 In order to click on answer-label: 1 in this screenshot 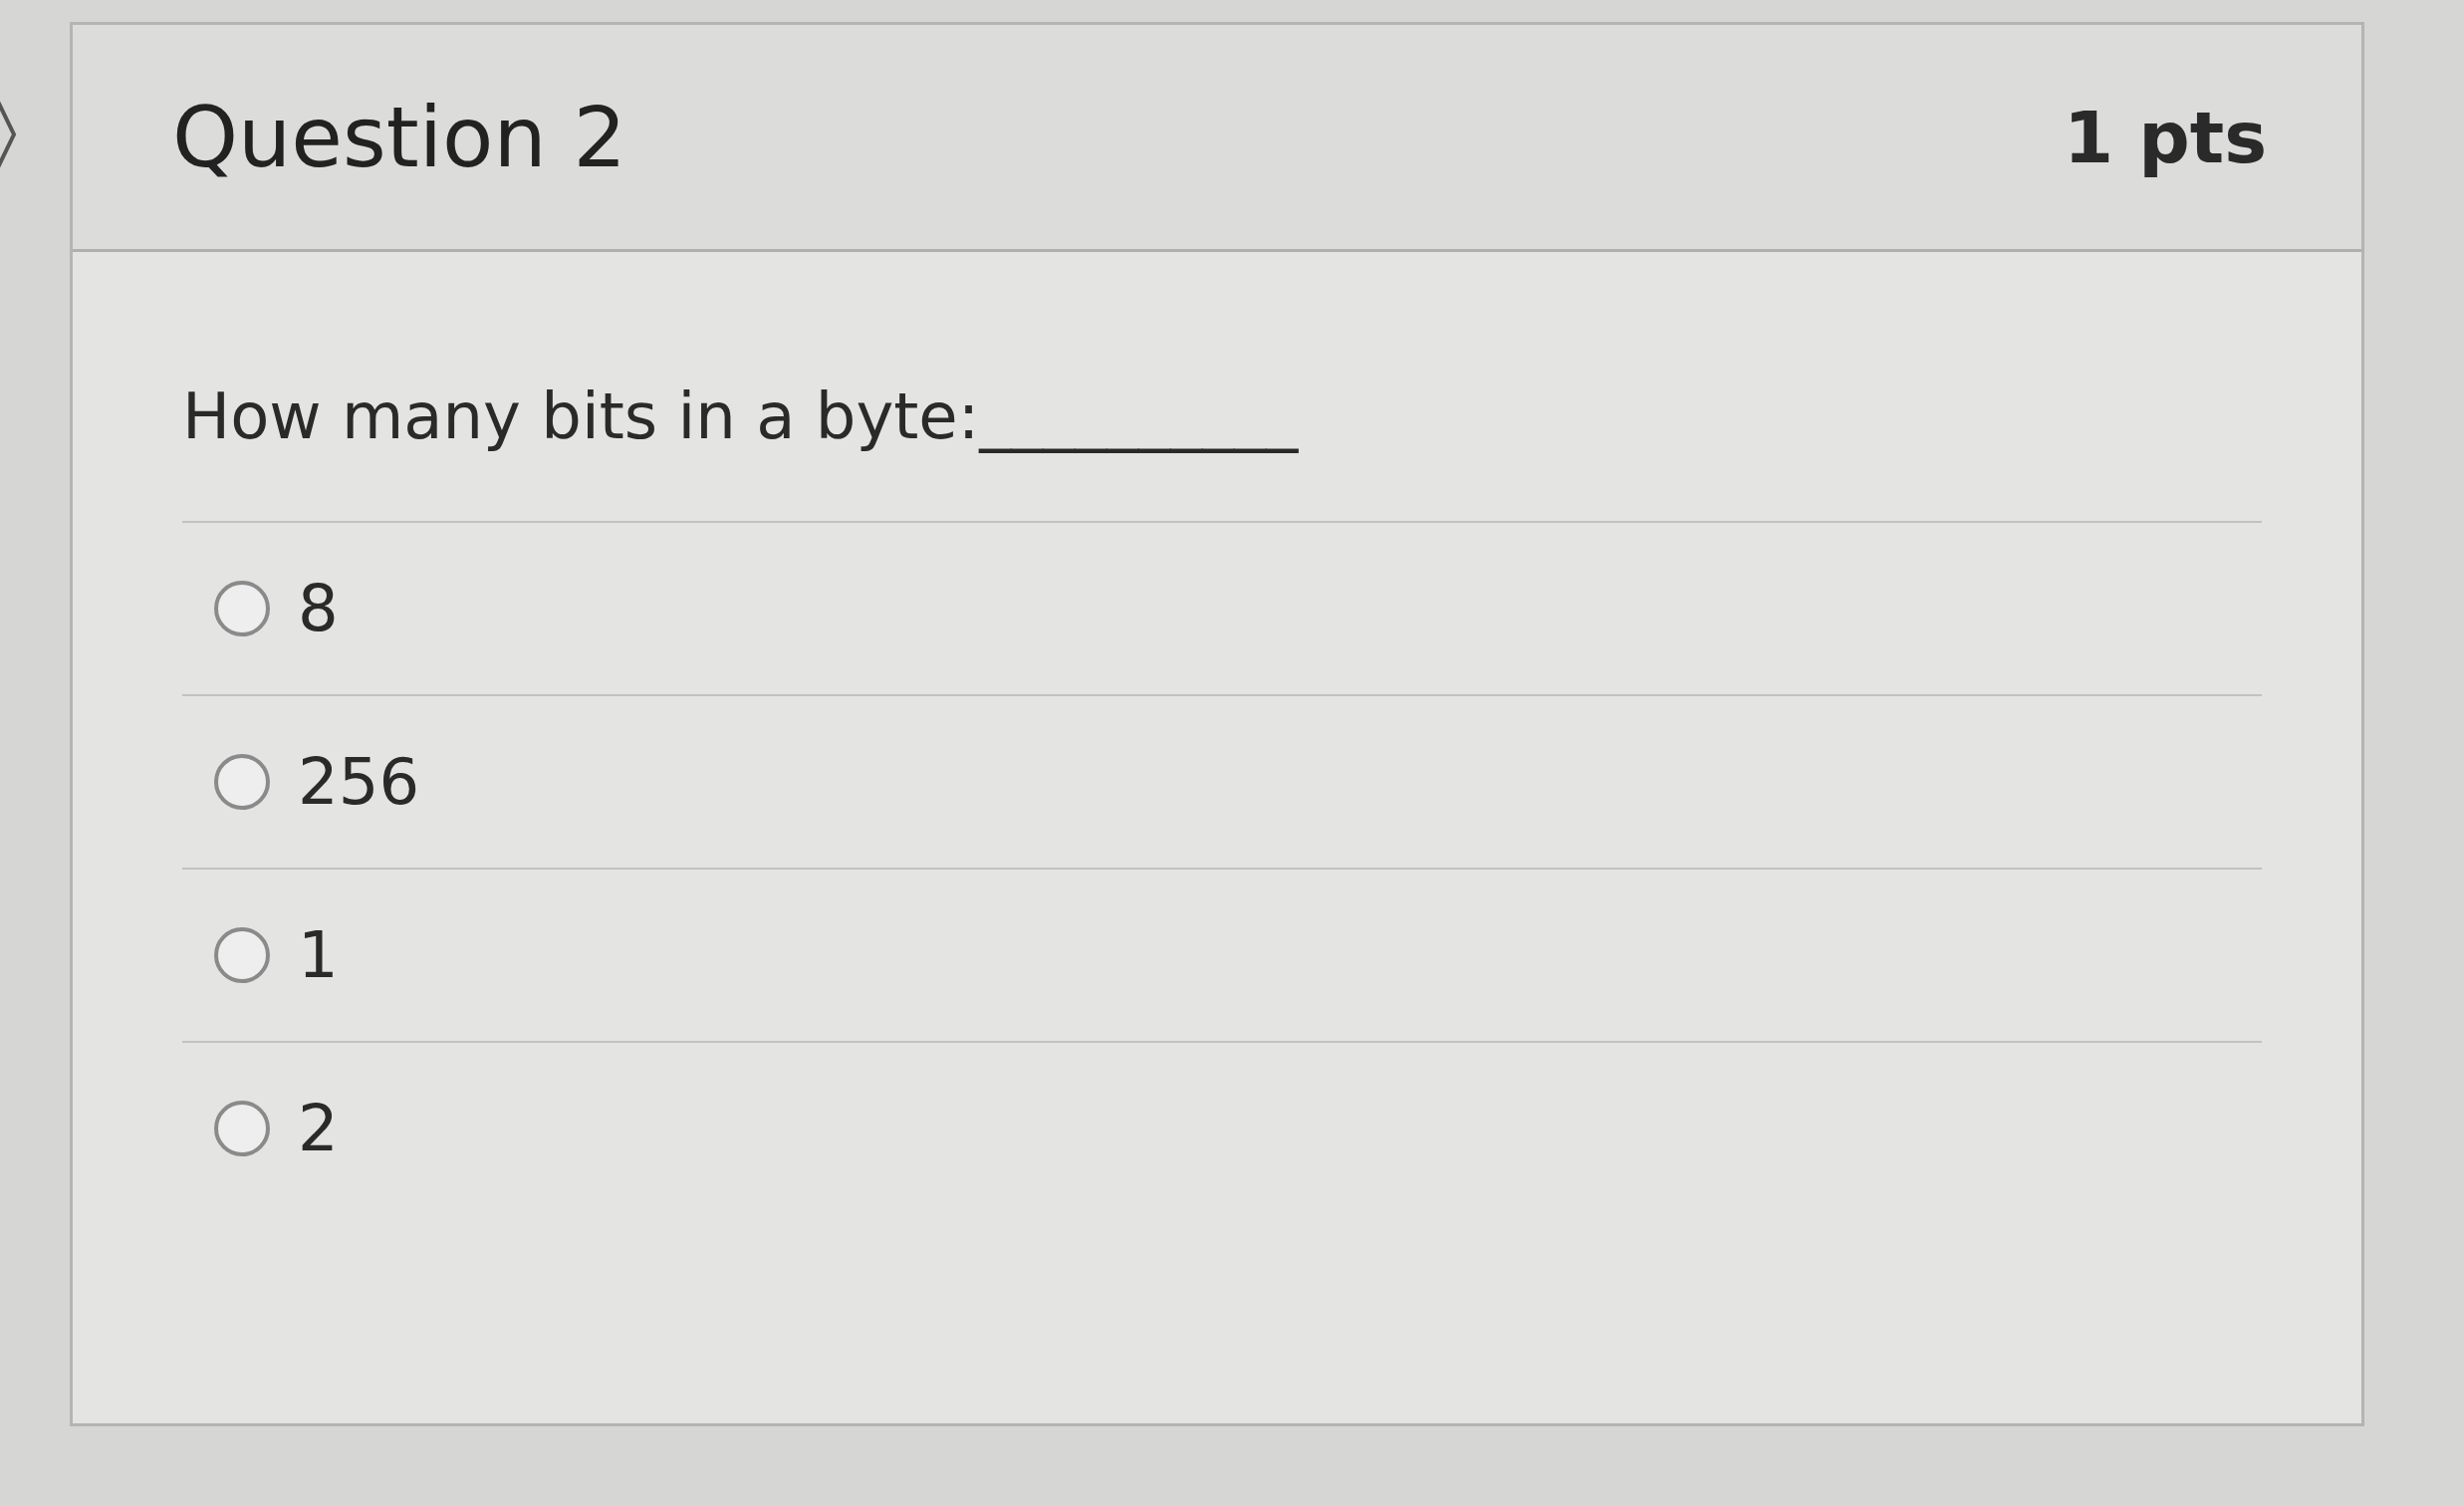, I will do `click(318, 955)`.